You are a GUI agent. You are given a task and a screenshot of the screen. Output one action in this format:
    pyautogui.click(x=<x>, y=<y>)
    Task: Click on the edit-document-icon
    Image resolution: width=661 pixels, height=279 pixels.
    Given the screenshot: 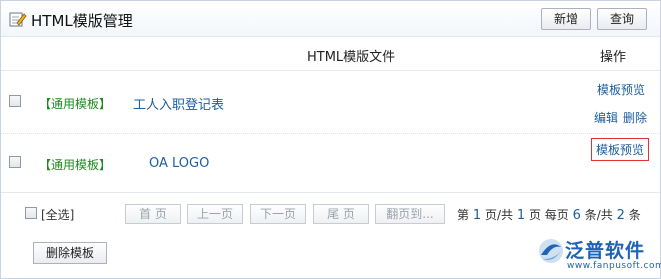 What is the action you would take?
    pyautogui.click(x=18, y=19)
    